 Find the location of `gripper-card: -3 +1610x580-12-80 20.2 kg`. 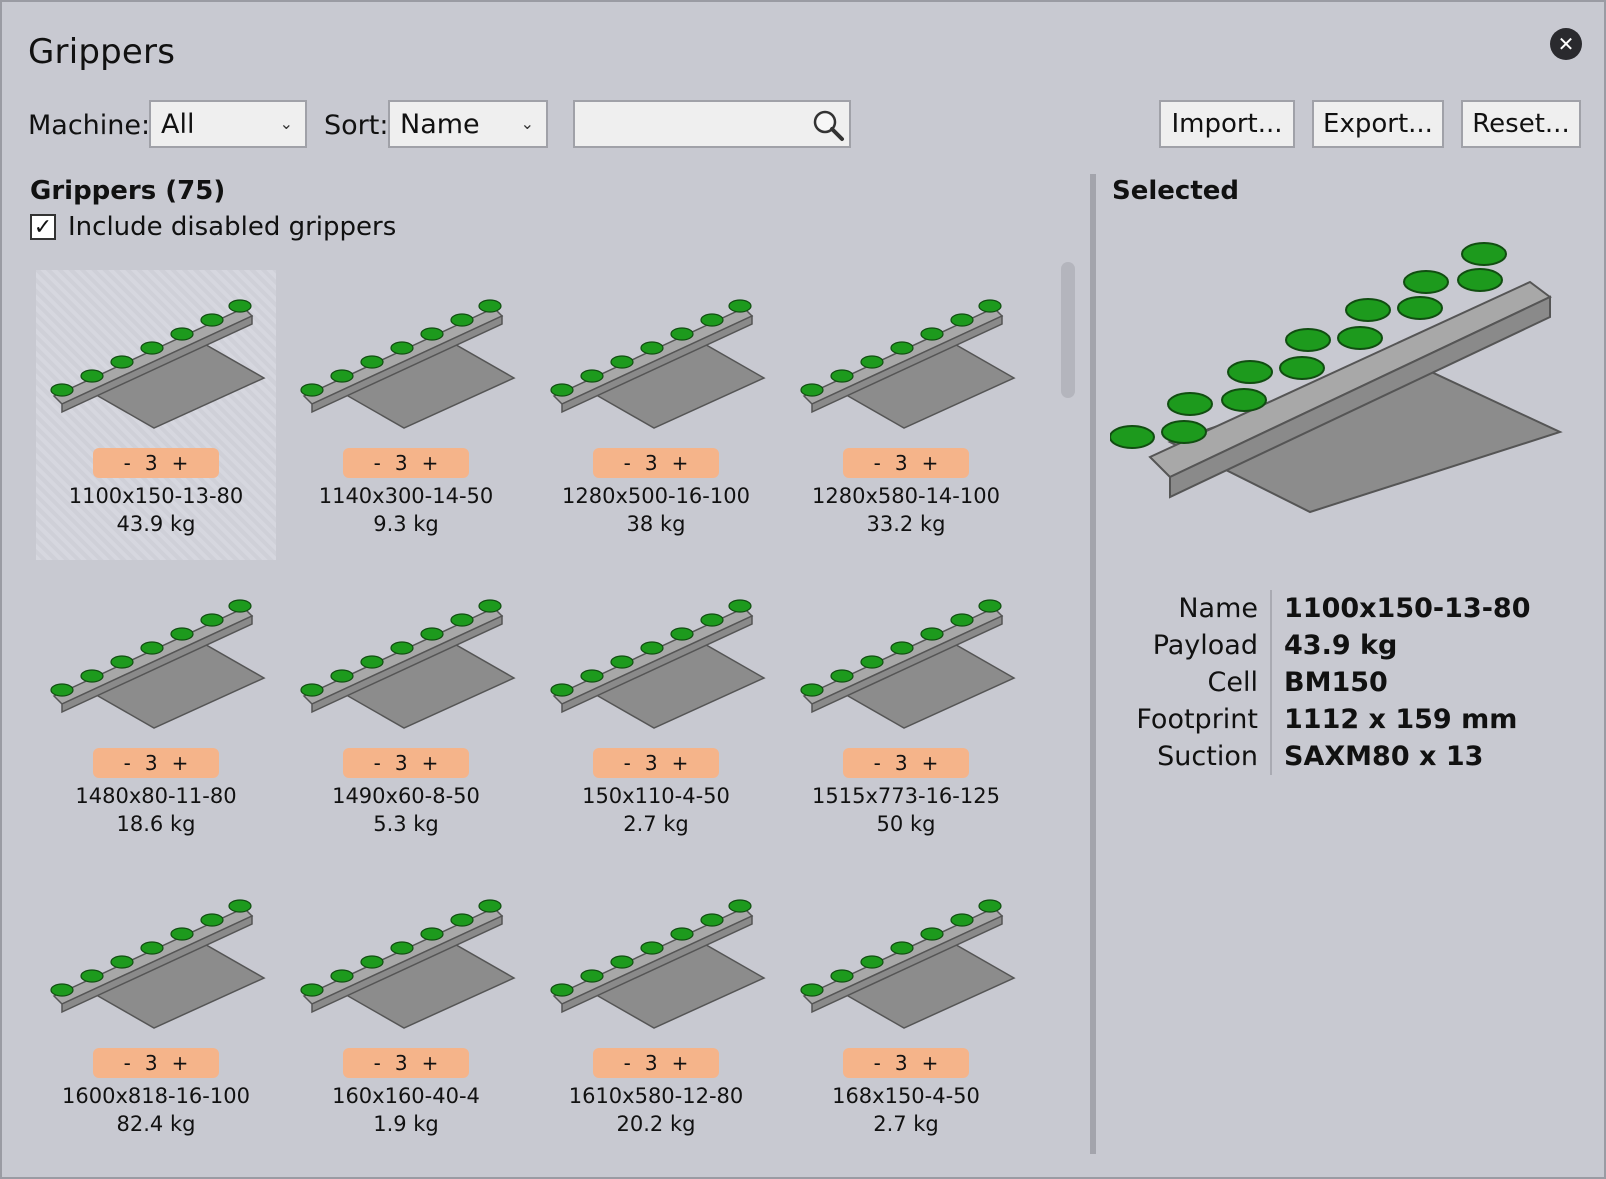

gripper-card: -3 +1610x580-12-80 20.2 kg is located at coordinates (656, 1015).